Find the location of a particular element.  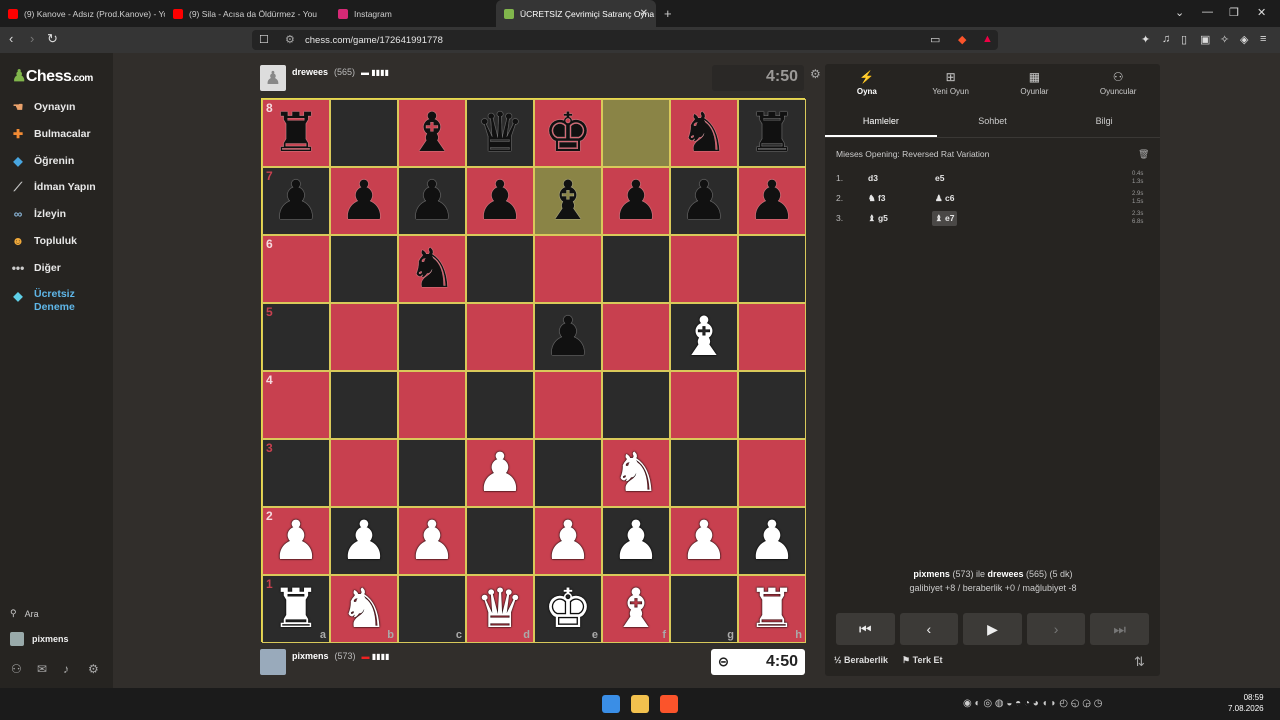

tab-new-game: ⊞ Yeni Oyun is located at coordinates (951, 83).